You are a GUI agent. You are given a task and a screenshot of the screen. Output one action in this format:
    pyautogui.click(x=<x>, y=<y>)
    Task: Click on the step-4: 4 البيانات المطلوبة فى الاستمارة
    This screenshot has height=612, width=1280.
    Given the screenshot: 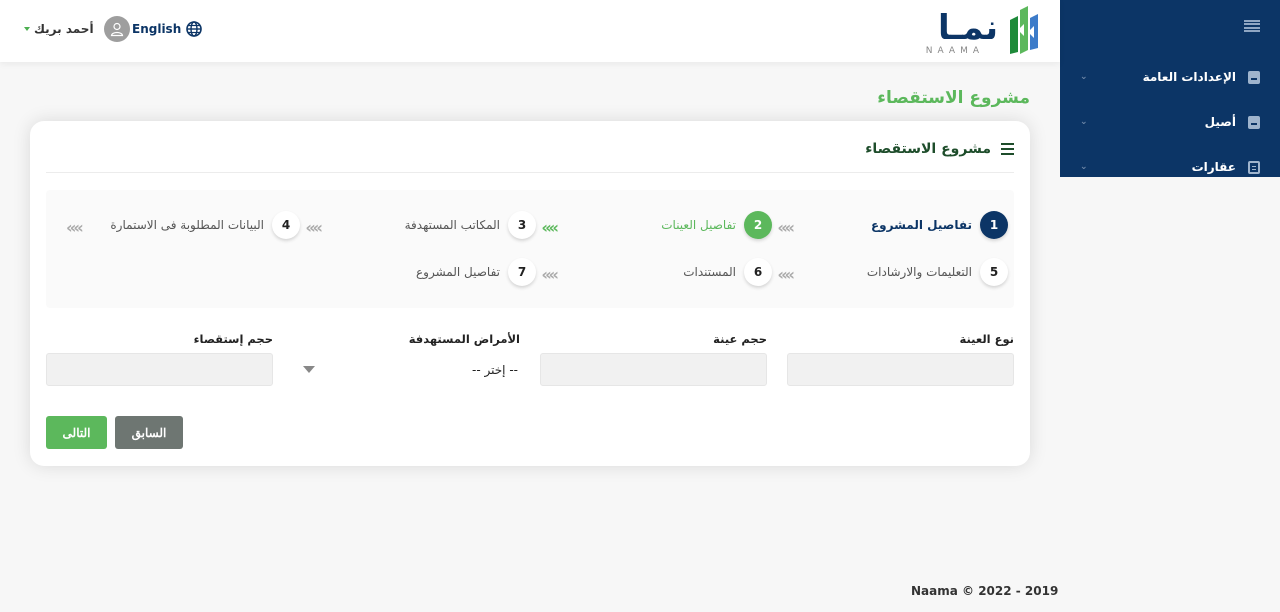 What is the action you would take?
    pyautogui.click(x=205, y=225)
    